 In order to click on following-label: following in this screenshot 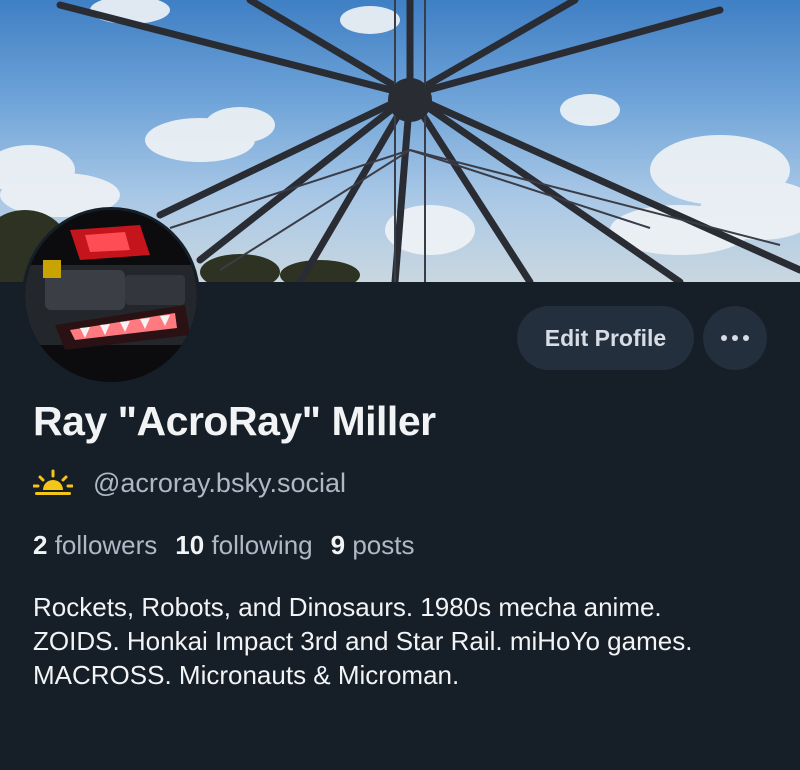, I will do `click(262, 544)`.